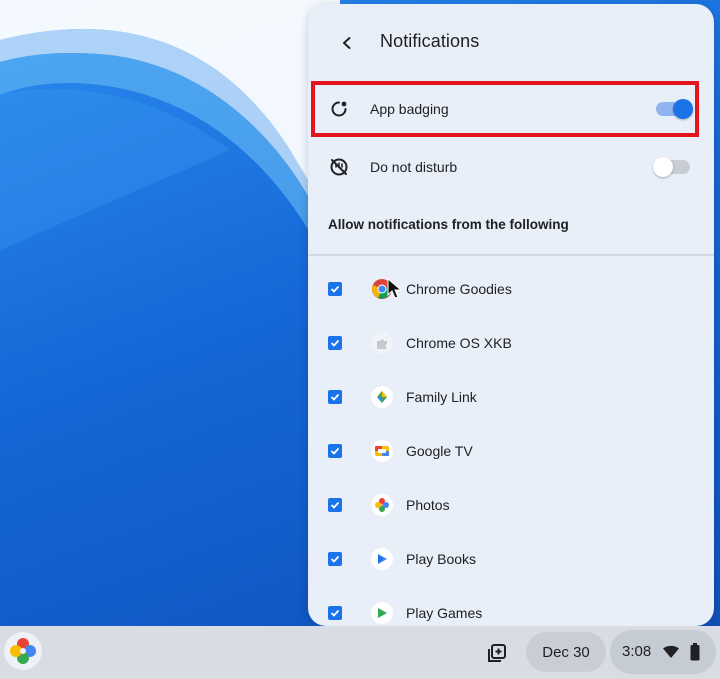 The width and height of the screenshot is (720, 679). What do you see at coordinates (511, 255) in the screenshot?
I see `divider` at bounding box center [511, 255].